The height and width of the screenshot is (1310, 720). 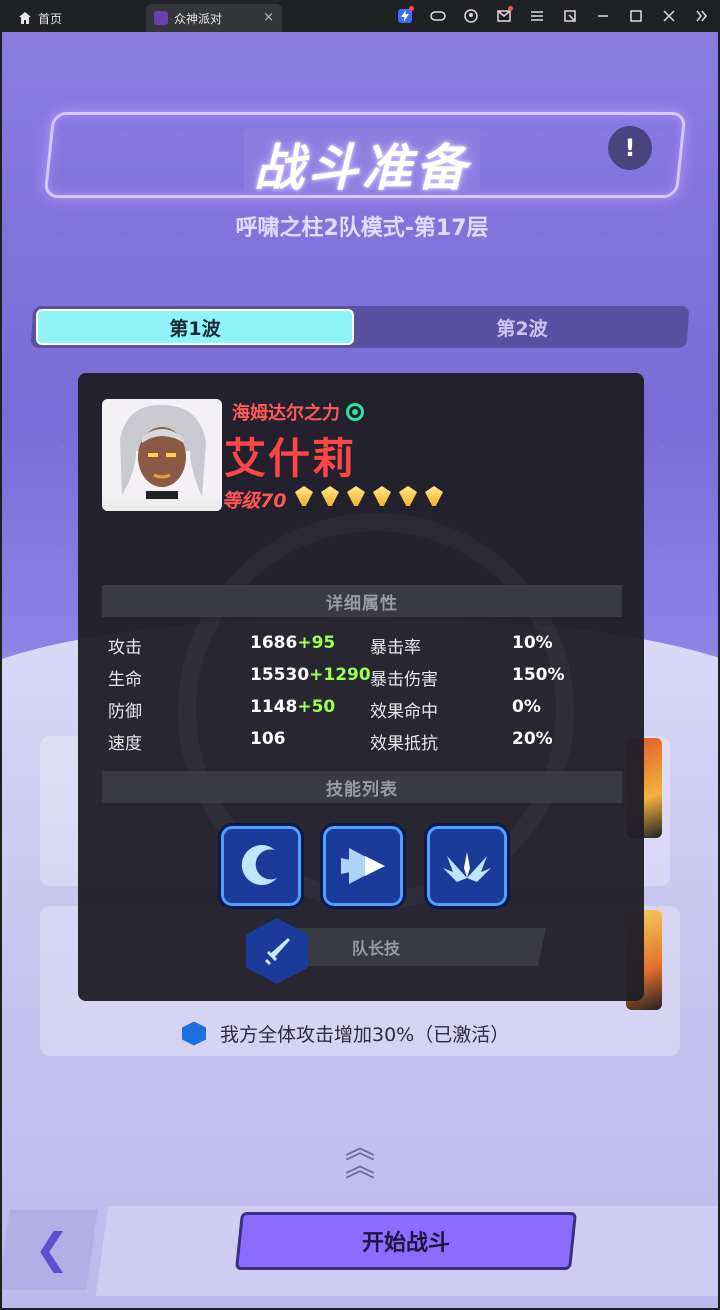 I want to click on leader-bonus-text: 我方全体攻击增加30%（已激活）, so click(x=365, y=1035).